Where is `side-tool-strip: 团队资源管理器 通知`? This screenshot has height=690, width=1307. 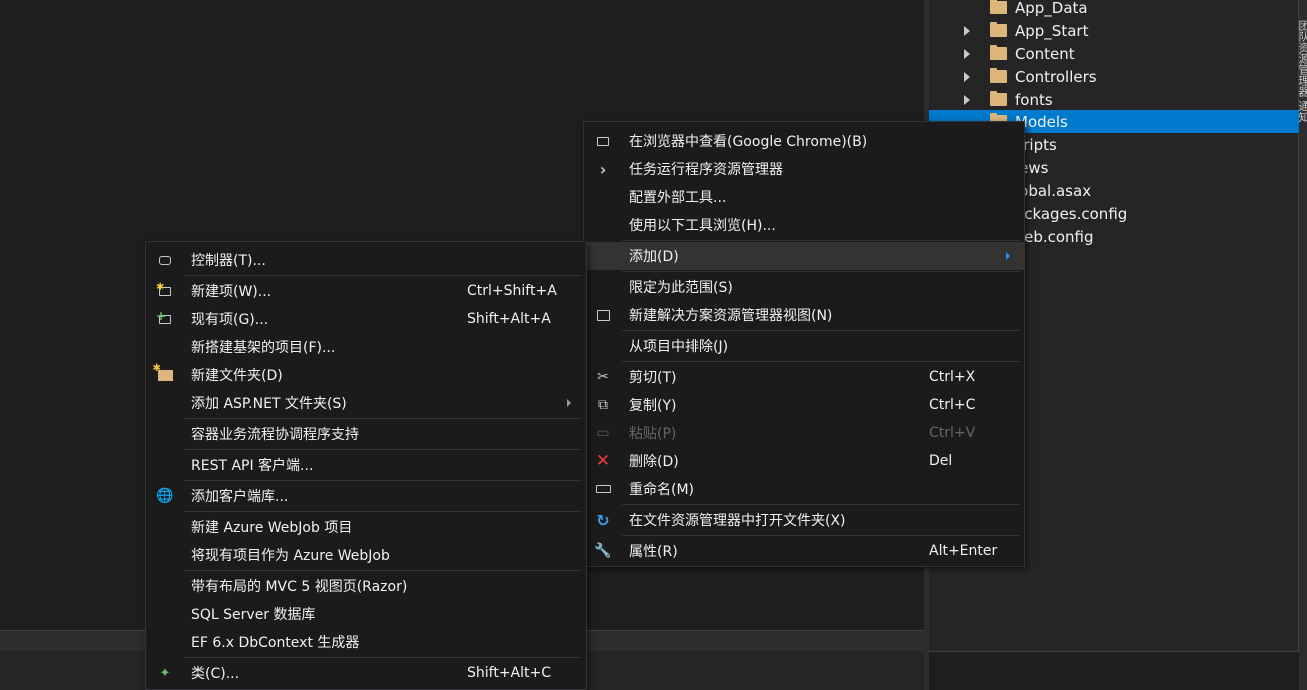
side-tool-strip: 团队资源管理器 通知 is located at coordinates (1303, 345).